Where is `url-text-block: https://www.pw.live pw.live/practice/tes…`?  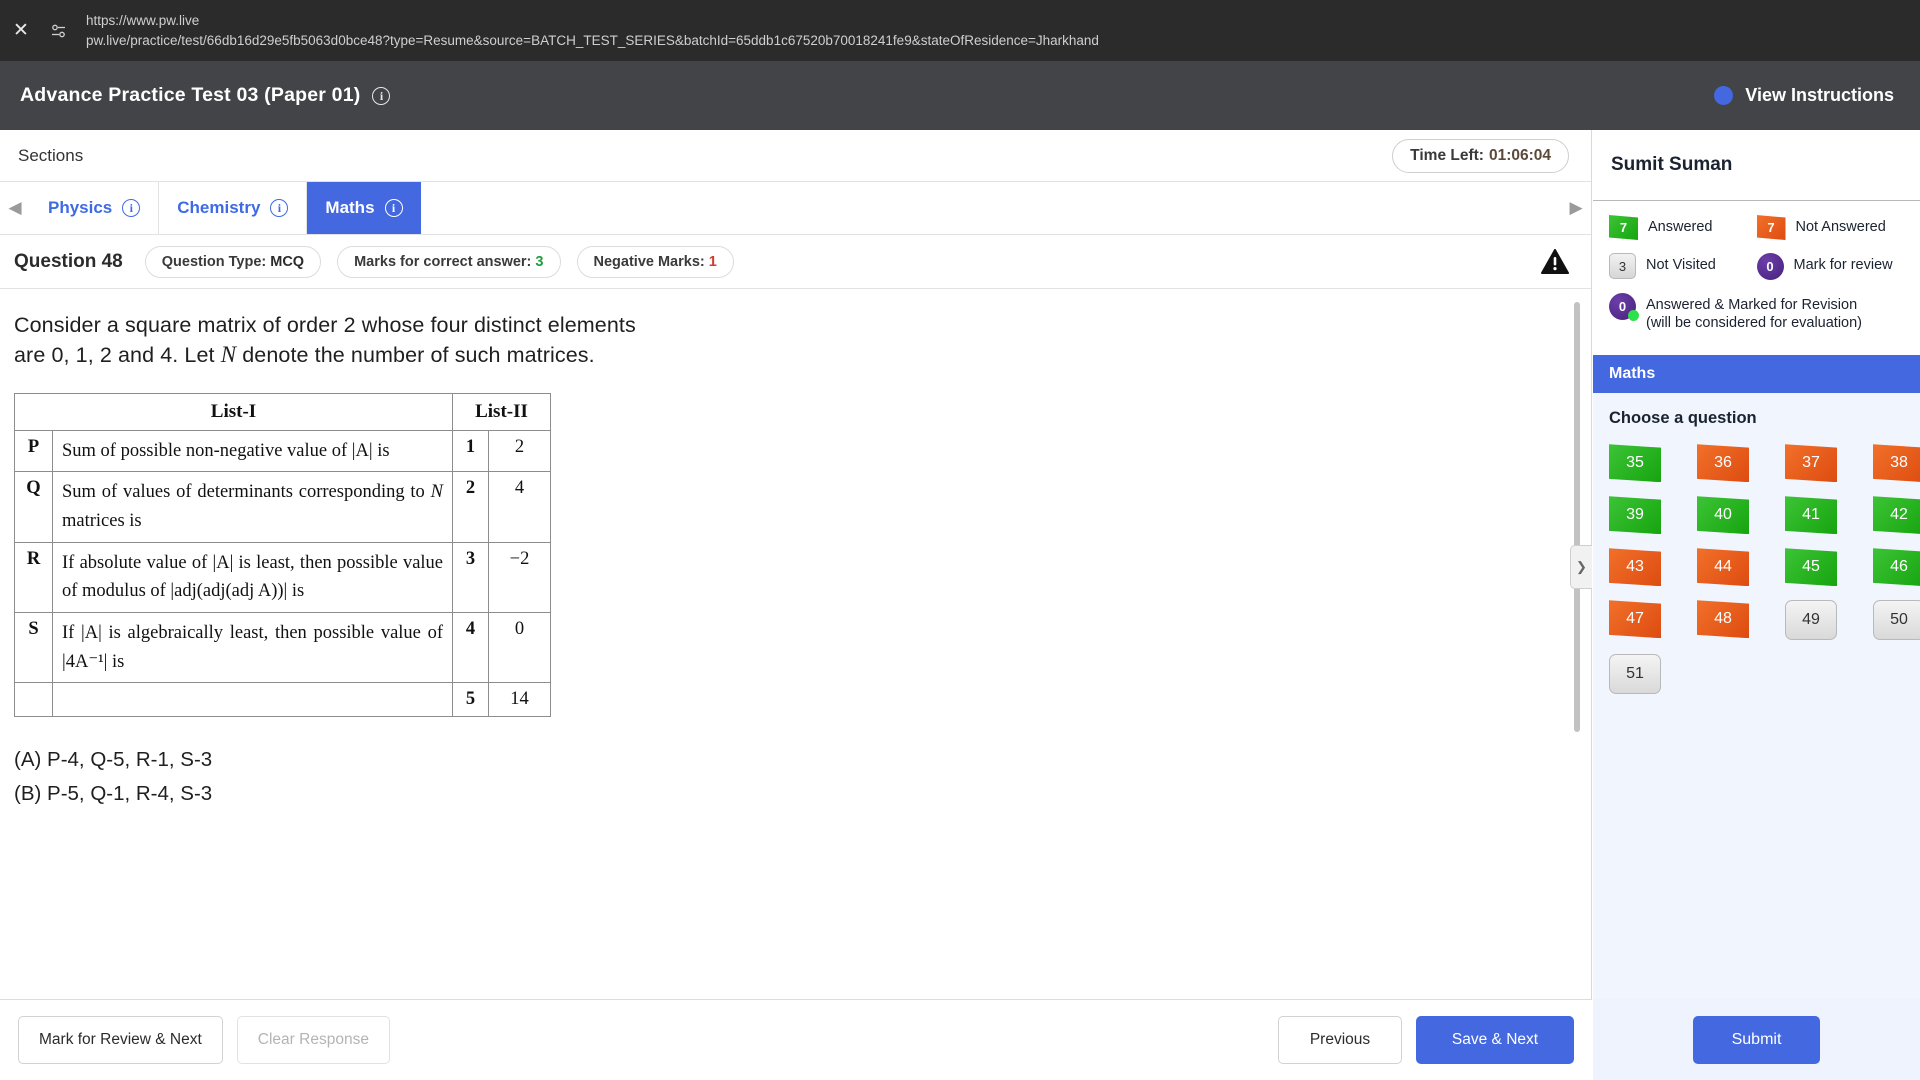
url-text-block: https://www.pw.live pw.live/practice/tes… is located at coordinates (587, 30).